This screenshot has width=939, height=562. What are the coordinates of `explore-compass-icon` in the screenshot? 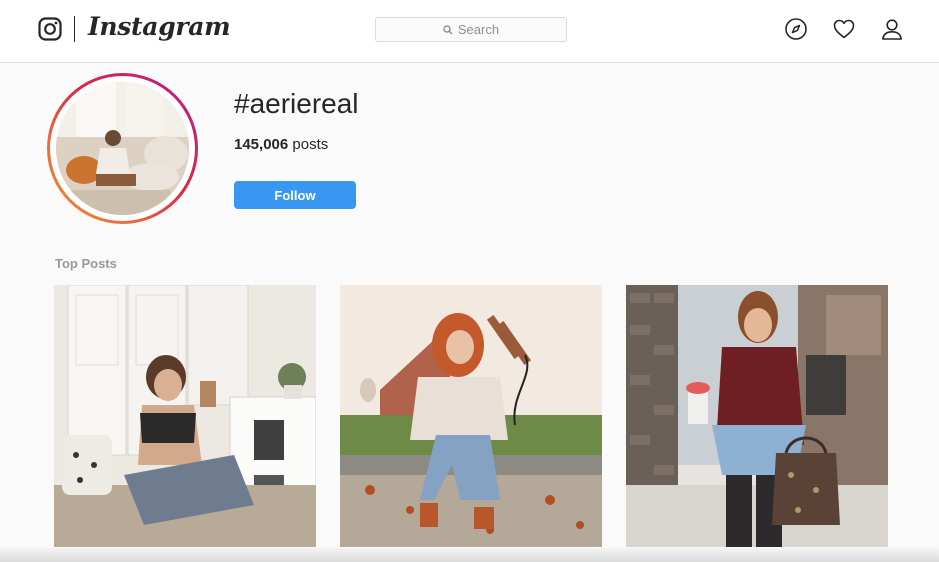 It's located at (796, 29).